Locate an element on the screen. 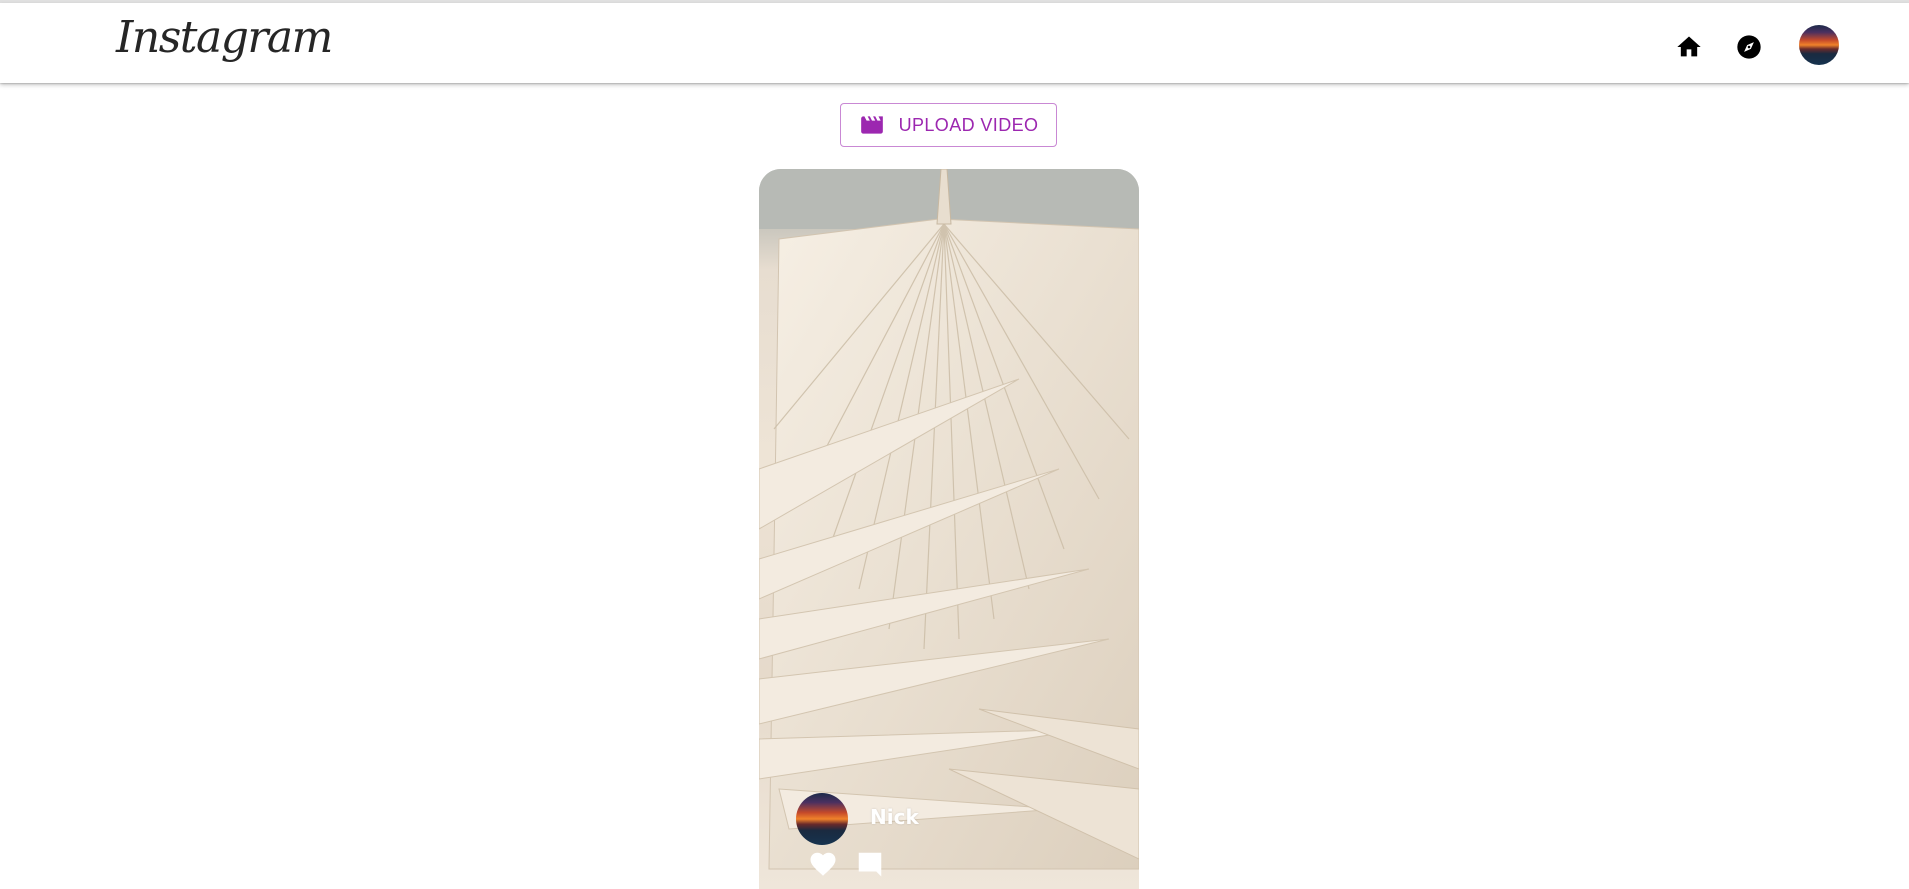 This screenshot has height=889, width=1909. instagram-logo: Instagram is located at coordinates (224, 38).